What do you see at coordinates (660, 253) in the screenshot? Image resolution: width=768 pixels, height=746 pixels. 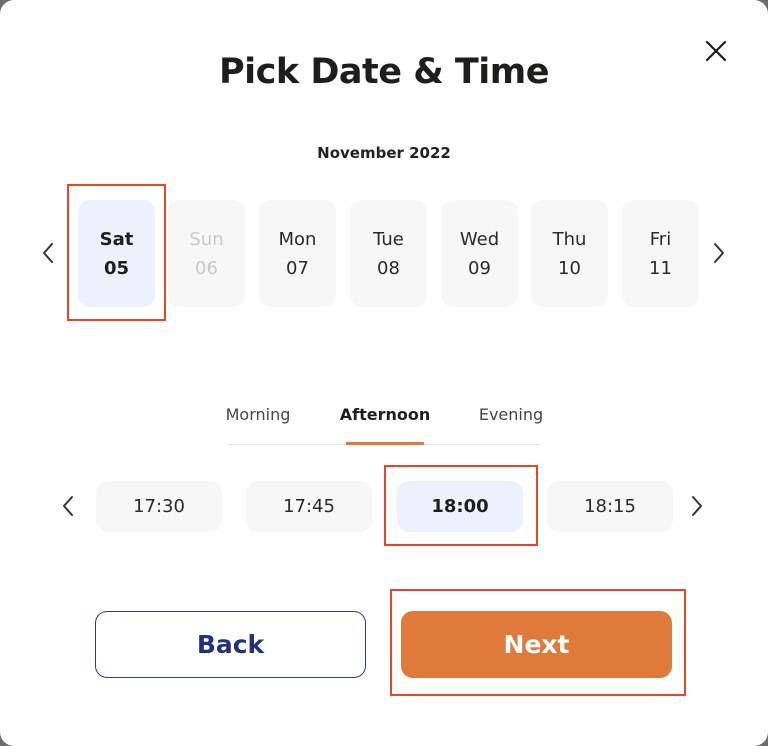 I see `date-card-fri-11: Fri 11` at bounding box center [660, 253].